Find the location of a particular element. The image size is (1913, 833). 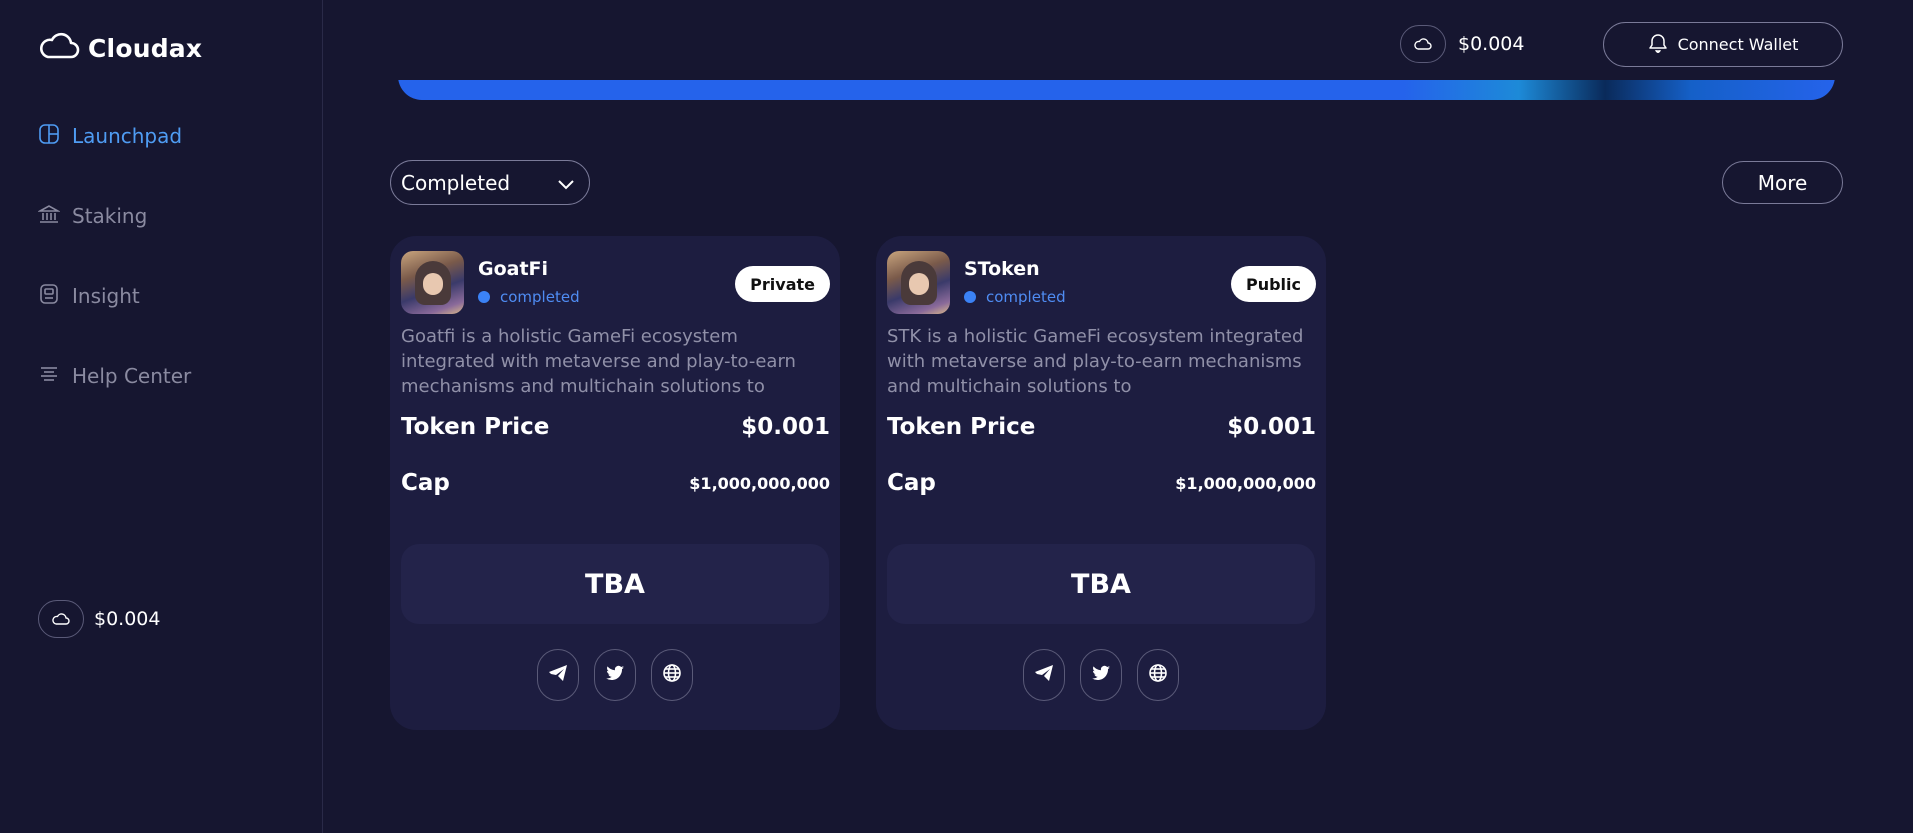

project-name: GoatFi is located at coordinates (513, 269).